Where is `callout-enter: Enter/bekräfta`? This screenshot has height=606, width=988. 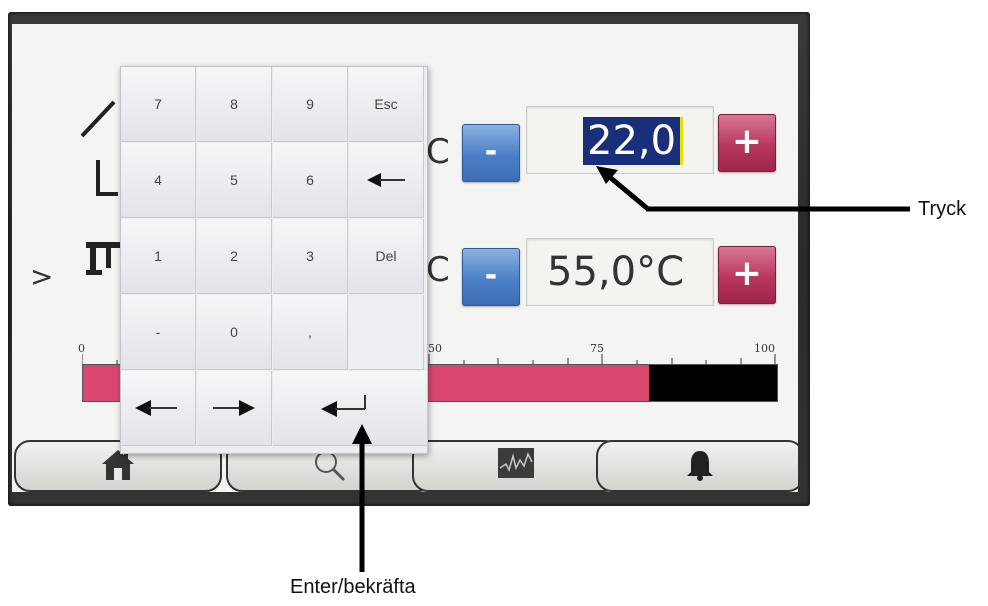 callout-enter: Enter/bekräfta is located at coordinates (353, 587).